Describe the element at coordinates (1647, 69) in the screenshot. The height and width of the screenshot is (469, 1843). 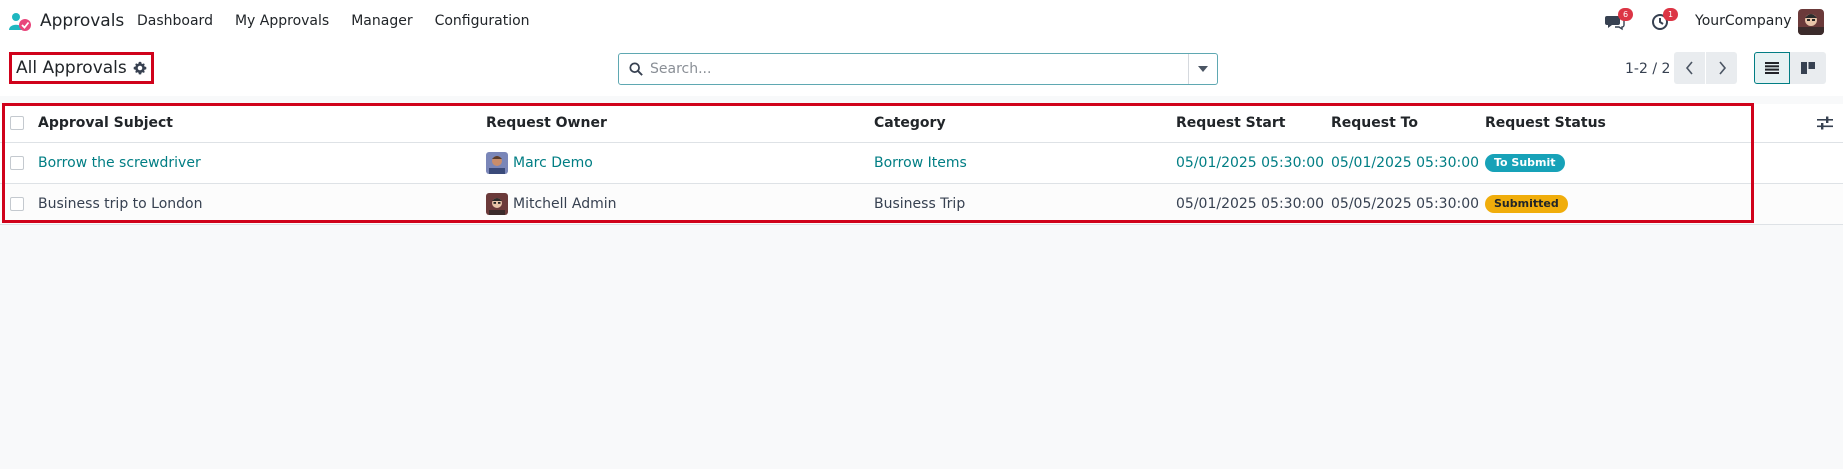
I see `pager-value: 1-2 / 2` at that location.